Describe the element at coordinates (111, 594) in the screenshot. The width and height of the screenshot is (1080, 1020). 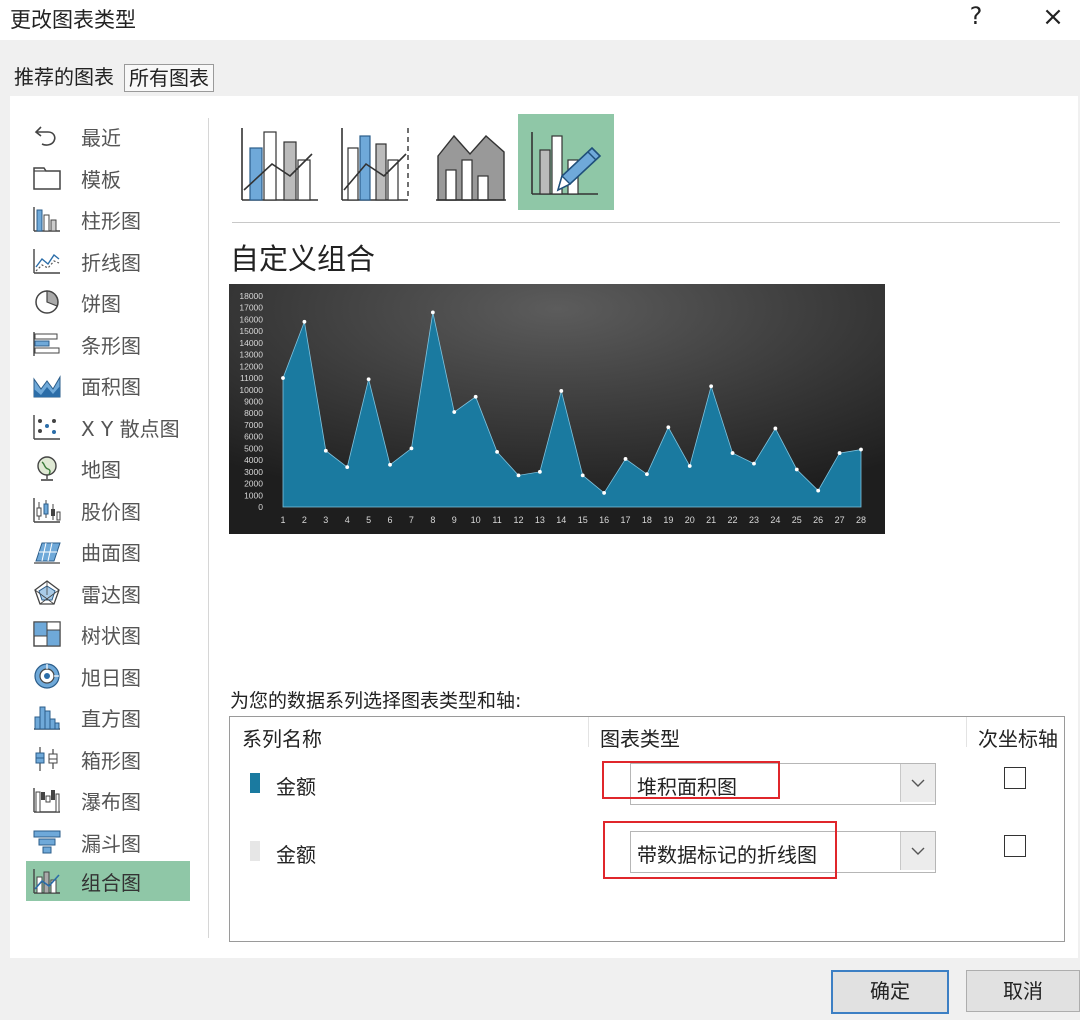
I see `sidebar-item-label: 雷达图` at that location.